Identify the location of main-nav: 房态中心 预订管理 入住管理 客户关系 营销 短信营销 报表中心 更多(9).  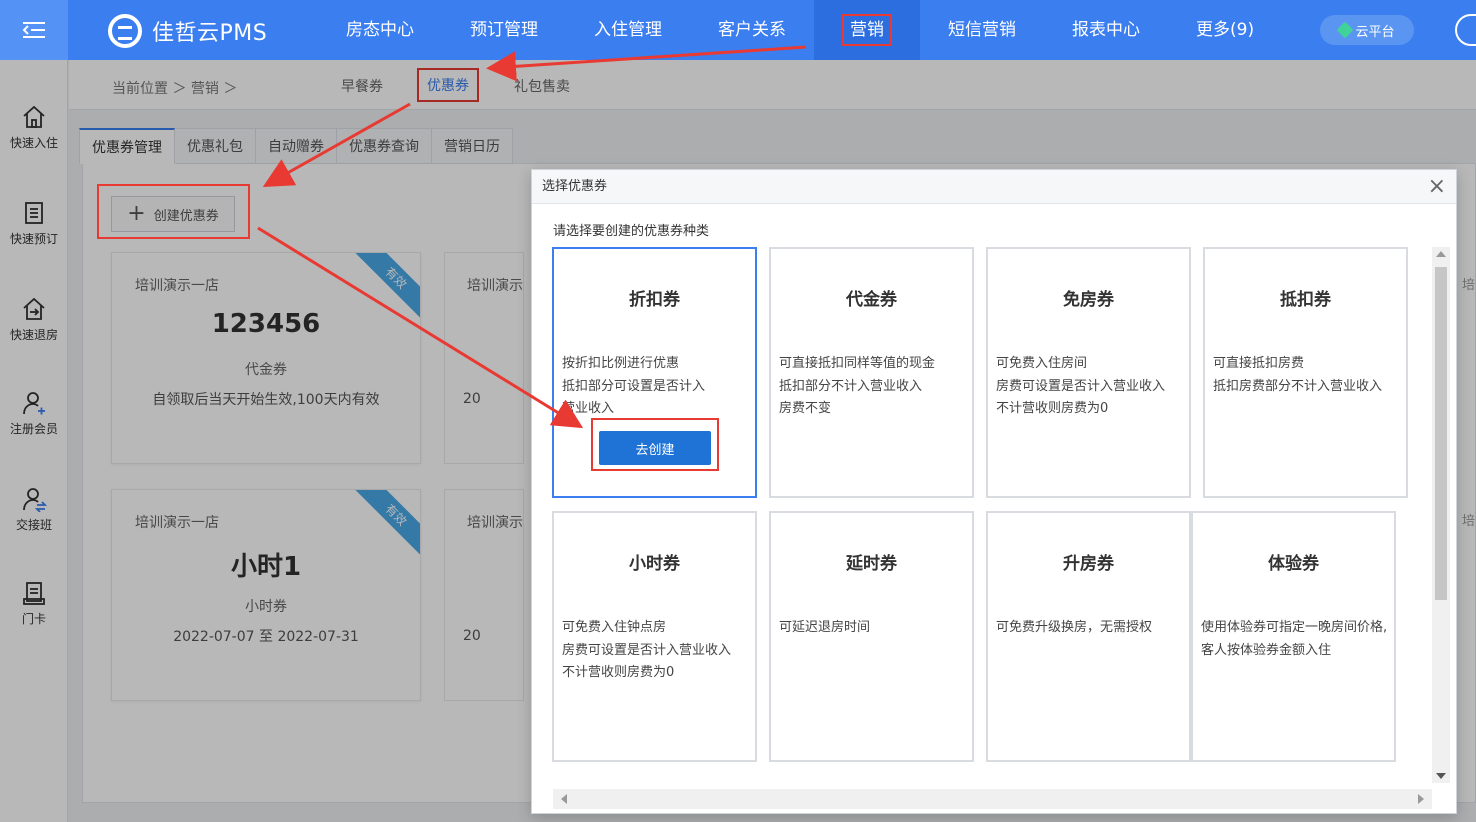
(800, 30).